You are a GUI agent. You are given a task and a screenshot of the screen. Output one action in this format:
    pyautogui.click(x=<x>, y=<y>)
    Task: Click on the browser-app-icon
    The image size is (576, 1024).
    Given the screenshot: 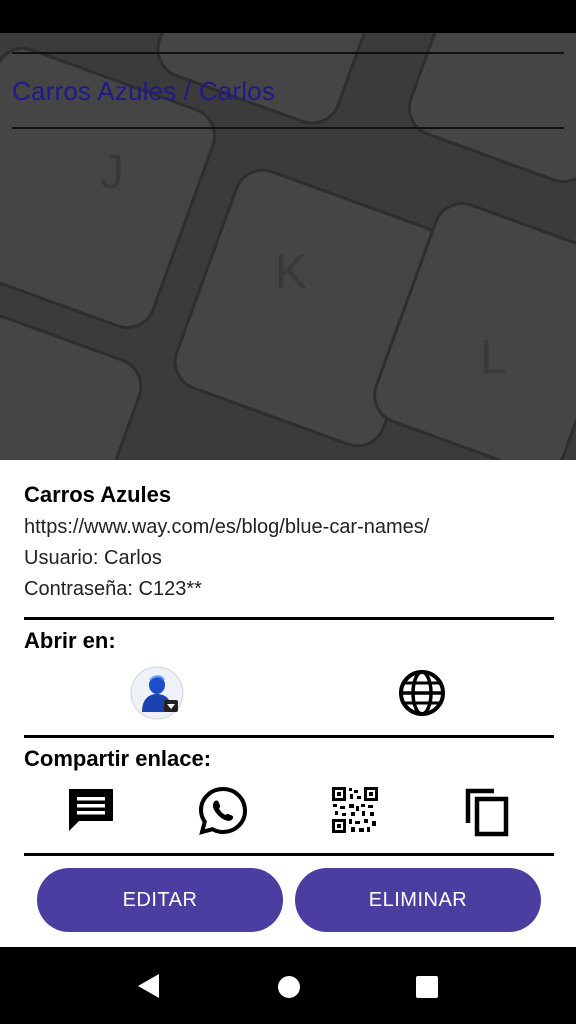 What is the action you would take?
    pyautogui.click(x=157, y=693)
    